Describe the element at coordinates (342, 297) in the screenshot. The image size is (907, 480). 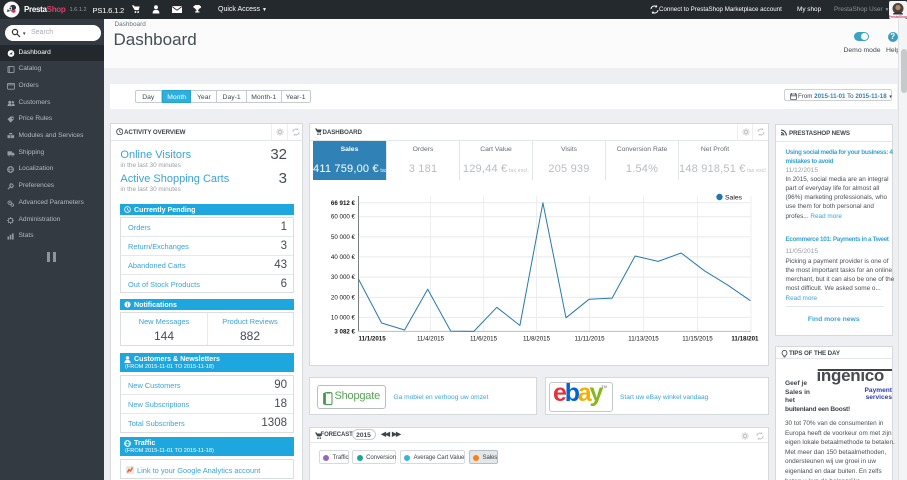
I see `svg-text: 20 000 €` at that location.